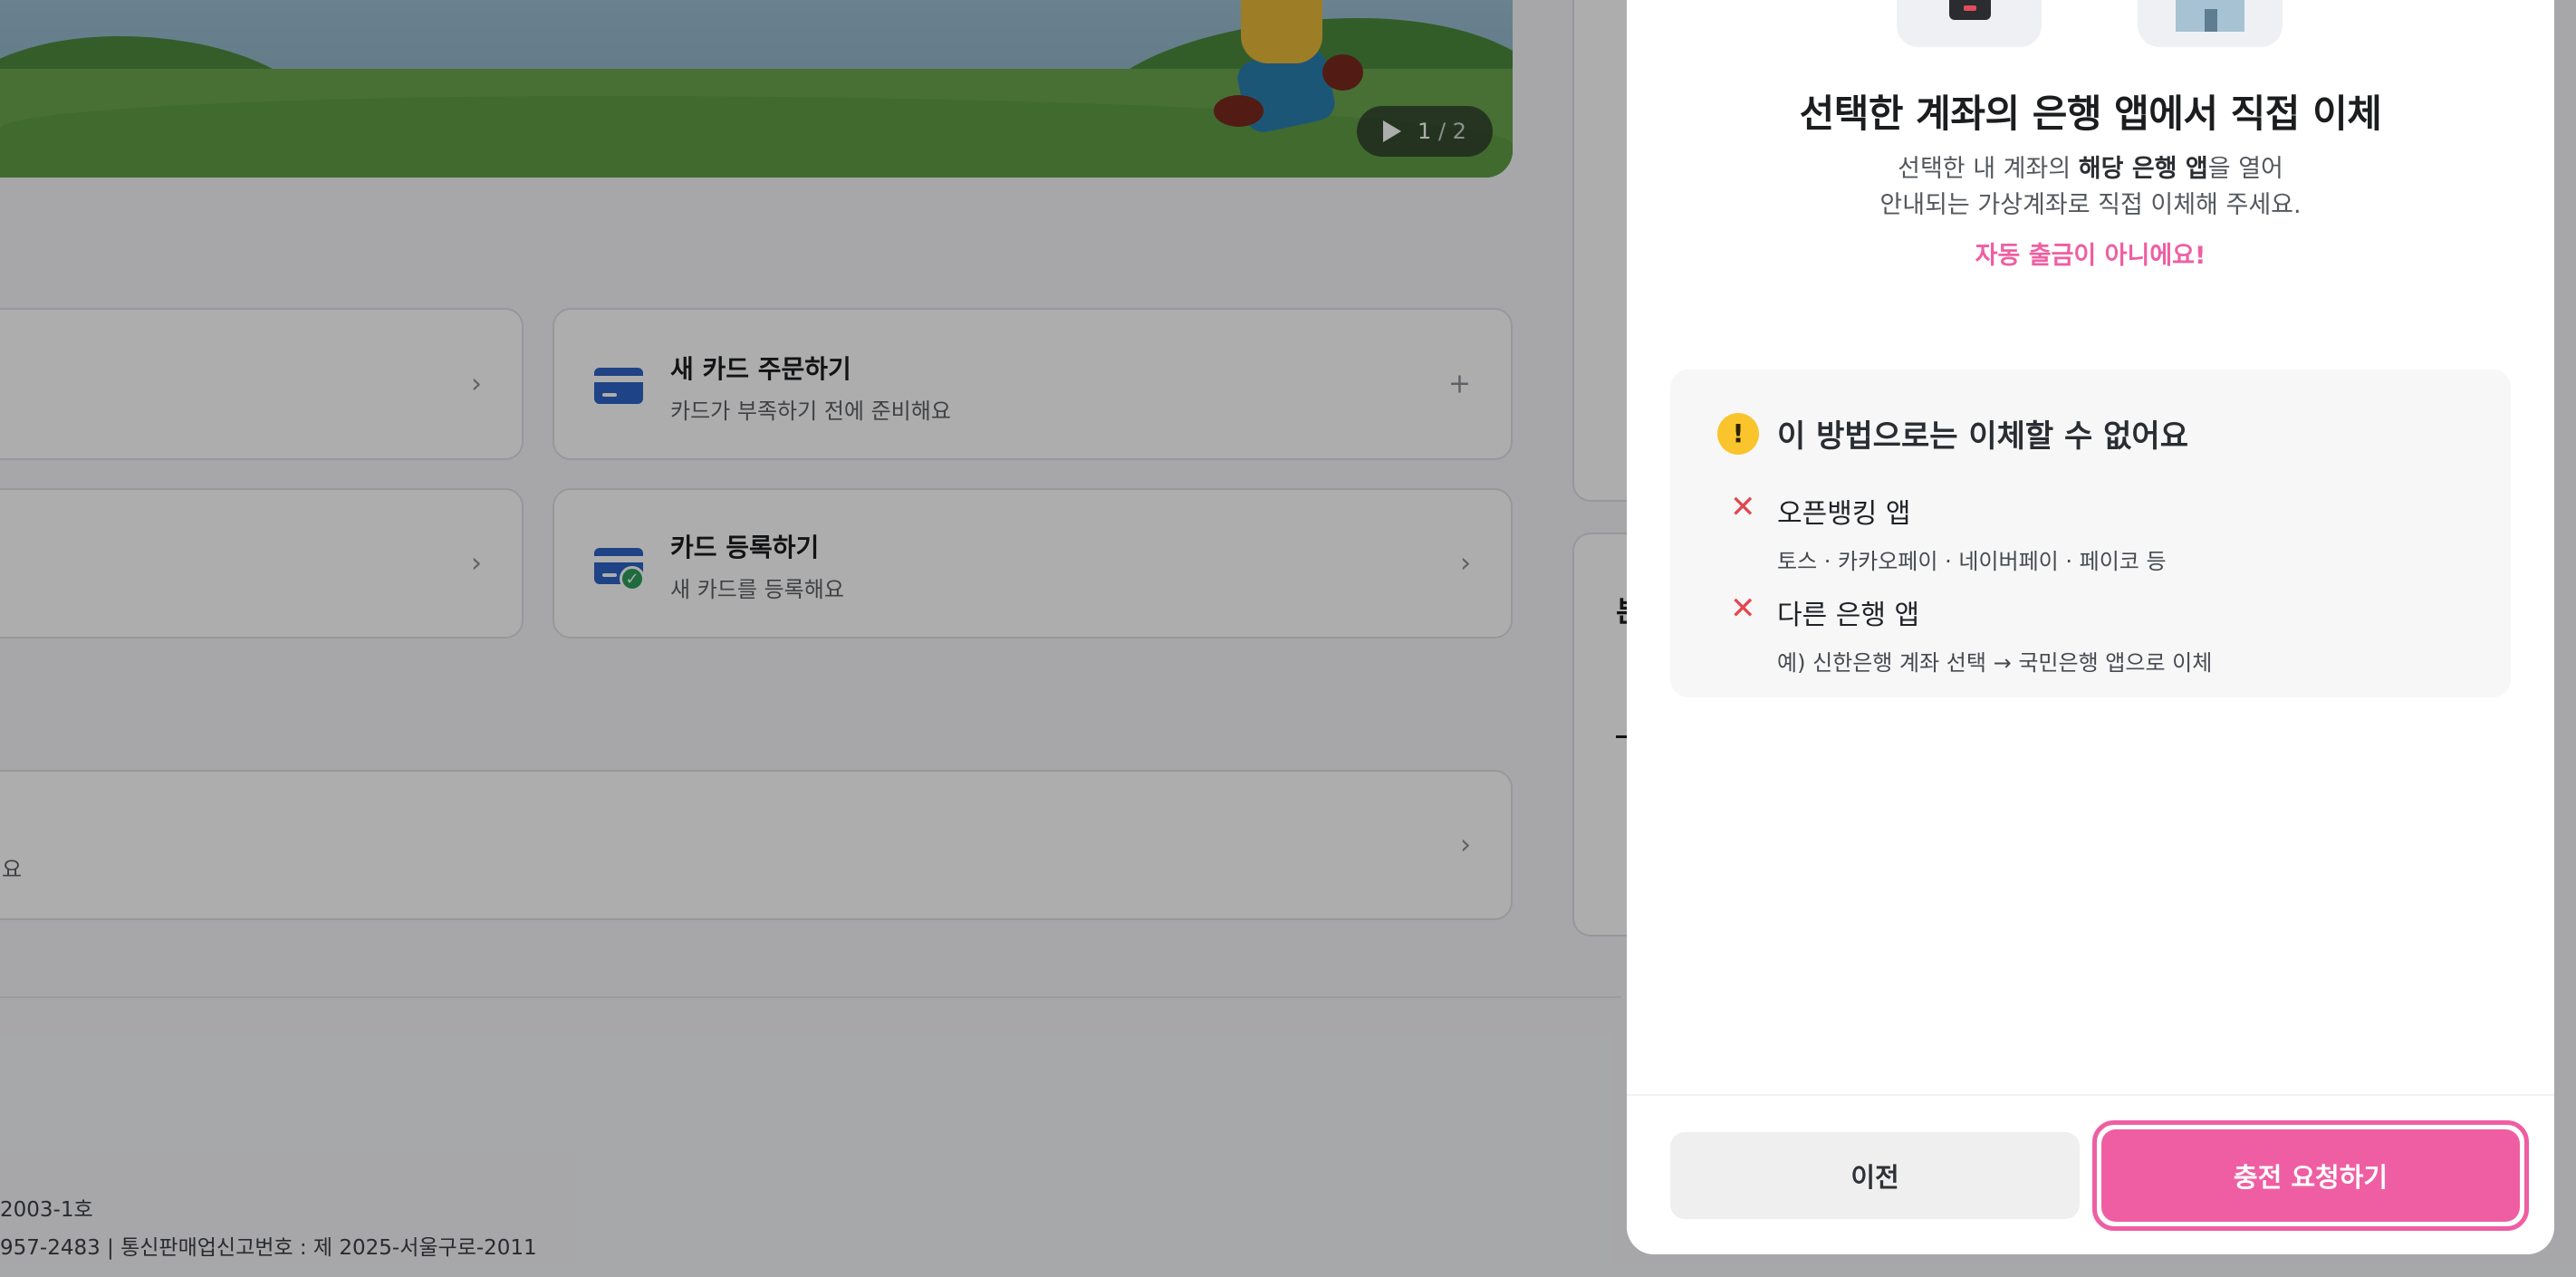  I want to click on modal-title: 선택한 계좌의 은행 앱에서 직접 이체, so click(2090, 114).